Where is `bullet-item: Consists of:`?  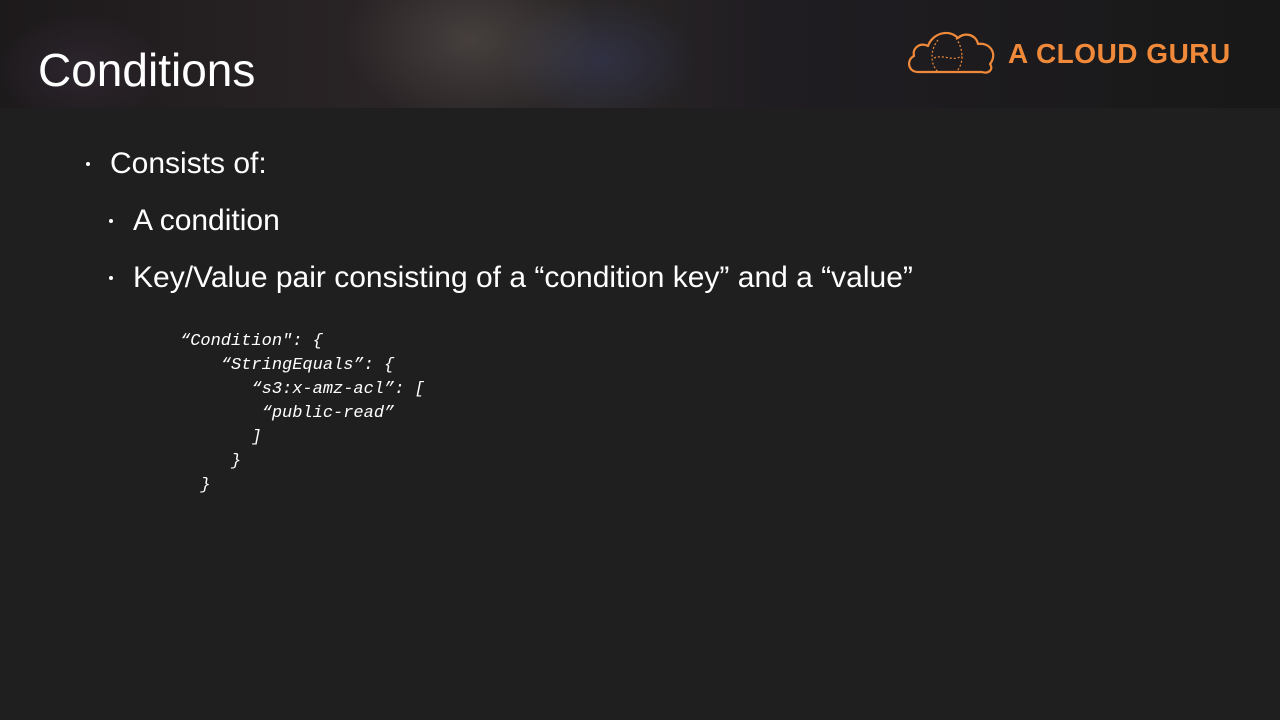
bullet-item: Consists of: is located at coordinates (176, 164).